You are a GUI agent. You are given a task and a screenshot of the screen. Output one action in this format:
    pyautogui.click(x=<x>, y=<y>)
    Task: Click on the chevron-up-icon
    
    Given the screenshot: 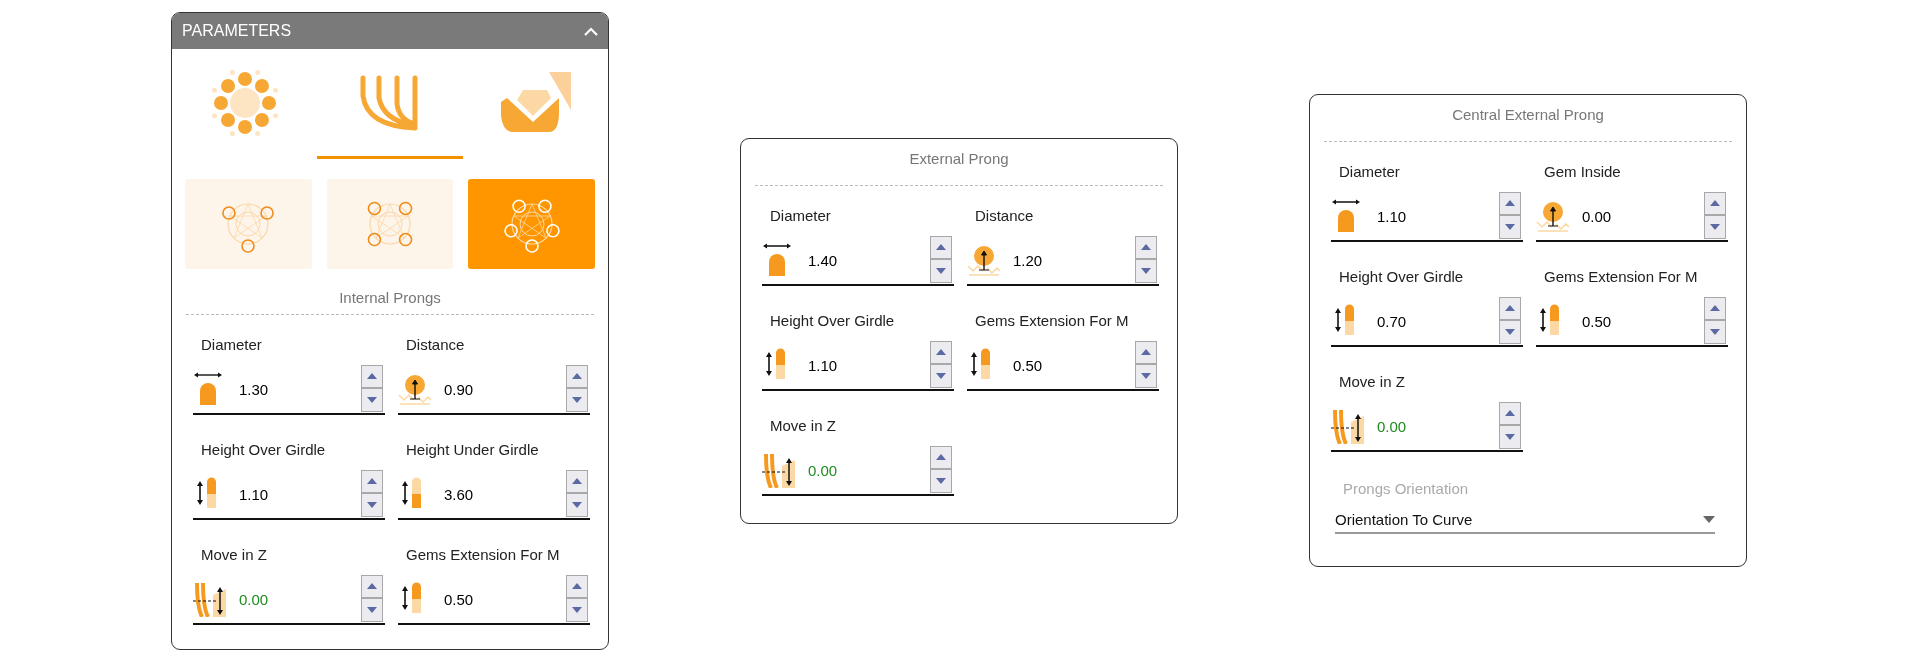 What is the action you would take?
    pyautogui.click(x=591, y=31)
    